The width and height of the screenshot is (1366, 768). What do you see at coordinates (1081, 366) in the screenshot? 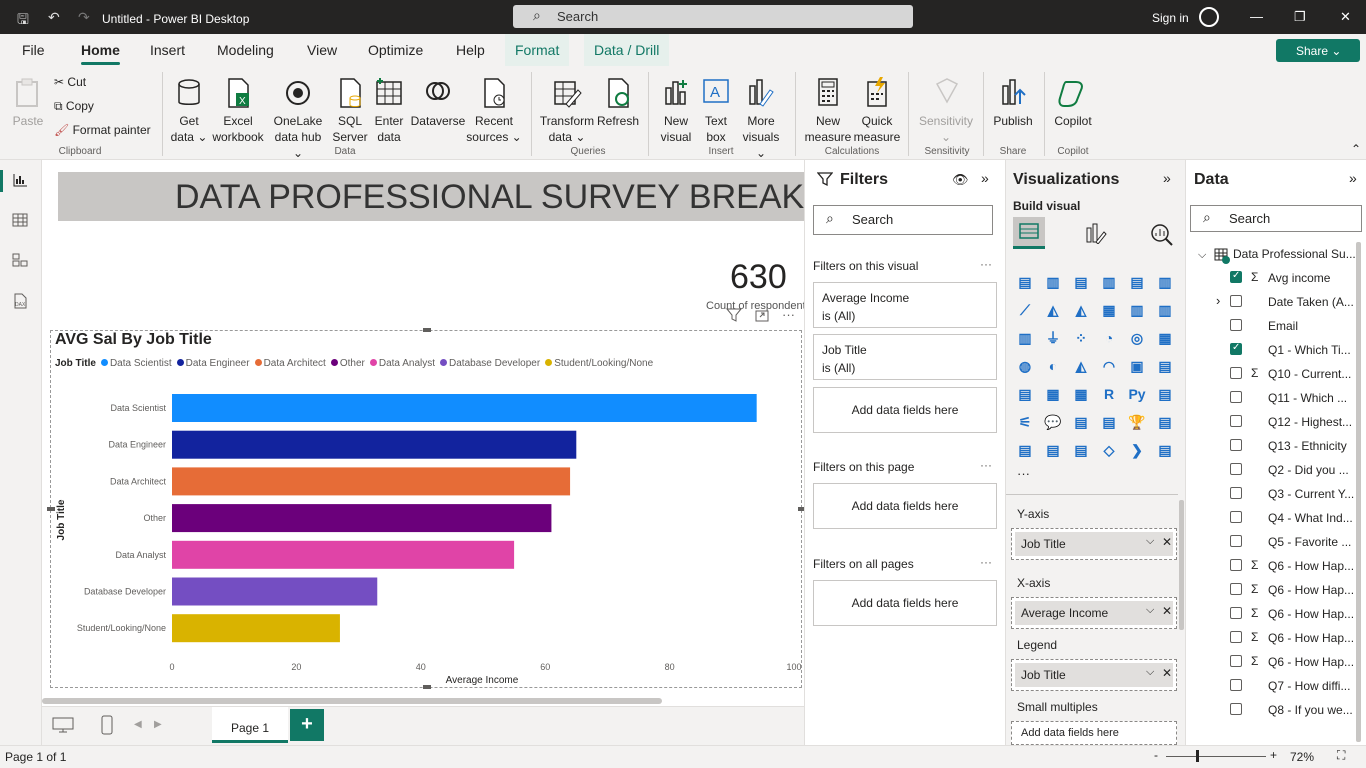
I see `azure-map-icon: ◭` at bounding box center [1081, 366].